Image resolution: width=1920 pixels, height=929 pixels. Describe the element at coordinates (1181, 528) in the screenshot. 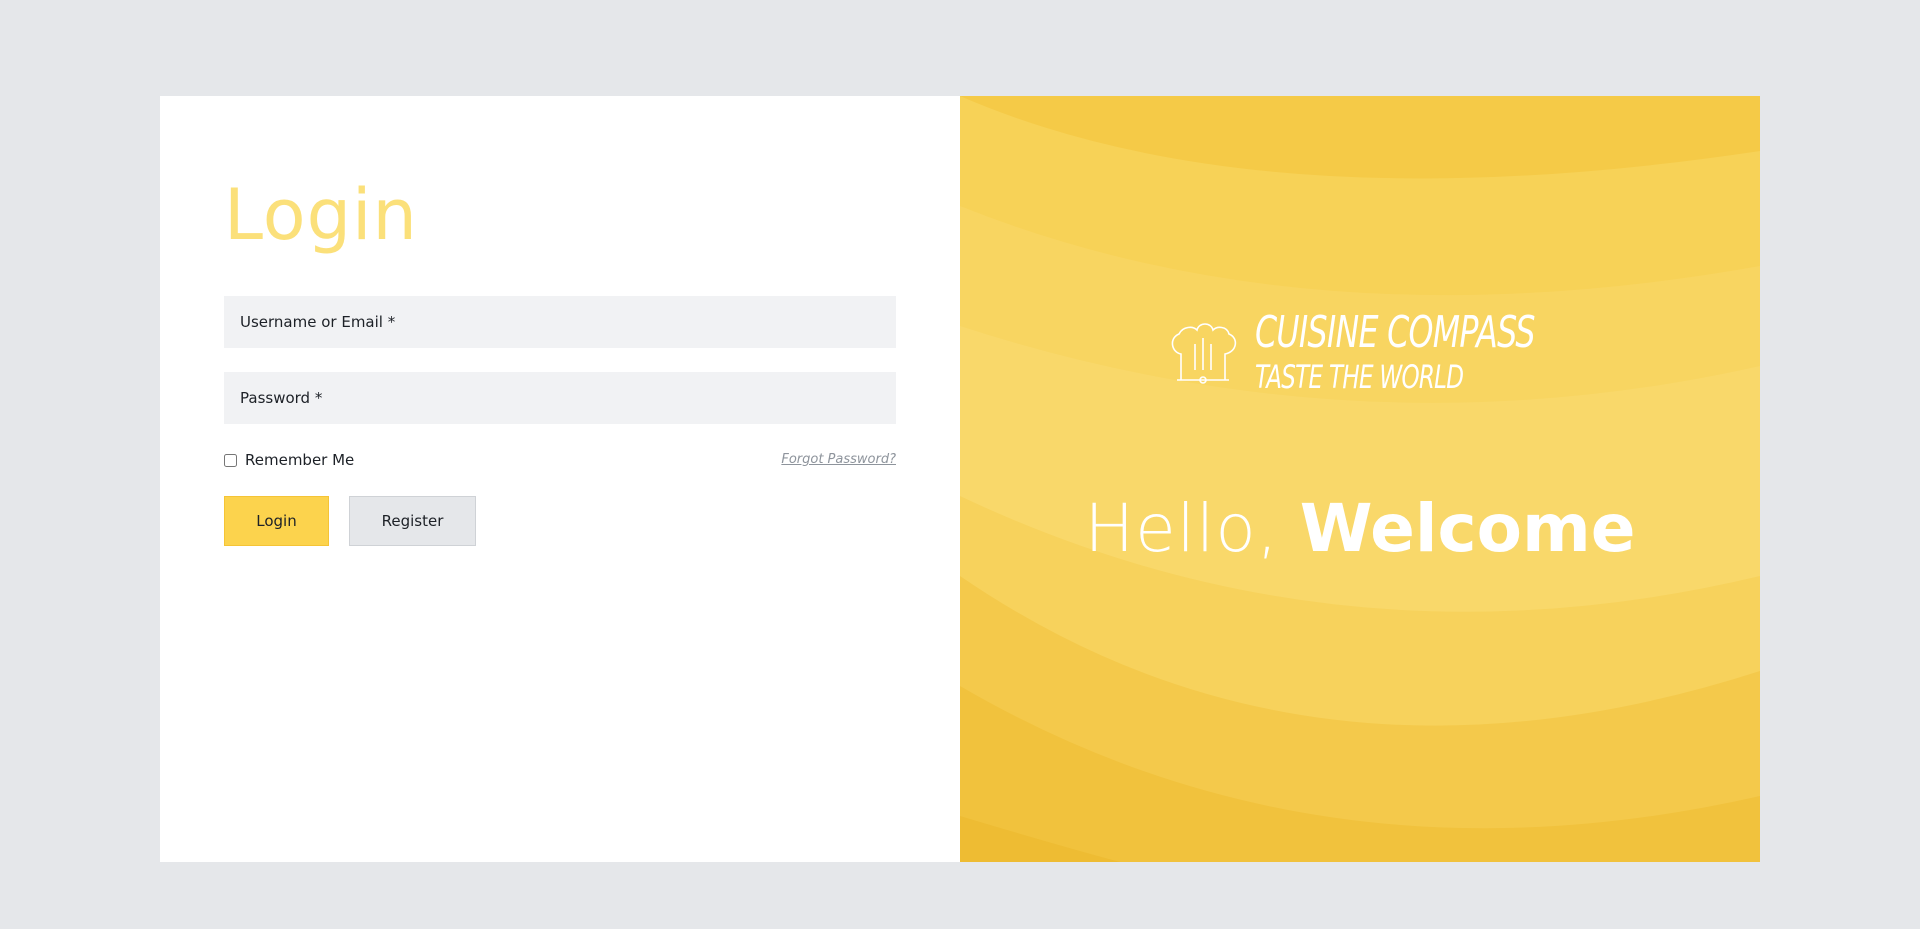

I see `greeting-light: Hello,` at that location.